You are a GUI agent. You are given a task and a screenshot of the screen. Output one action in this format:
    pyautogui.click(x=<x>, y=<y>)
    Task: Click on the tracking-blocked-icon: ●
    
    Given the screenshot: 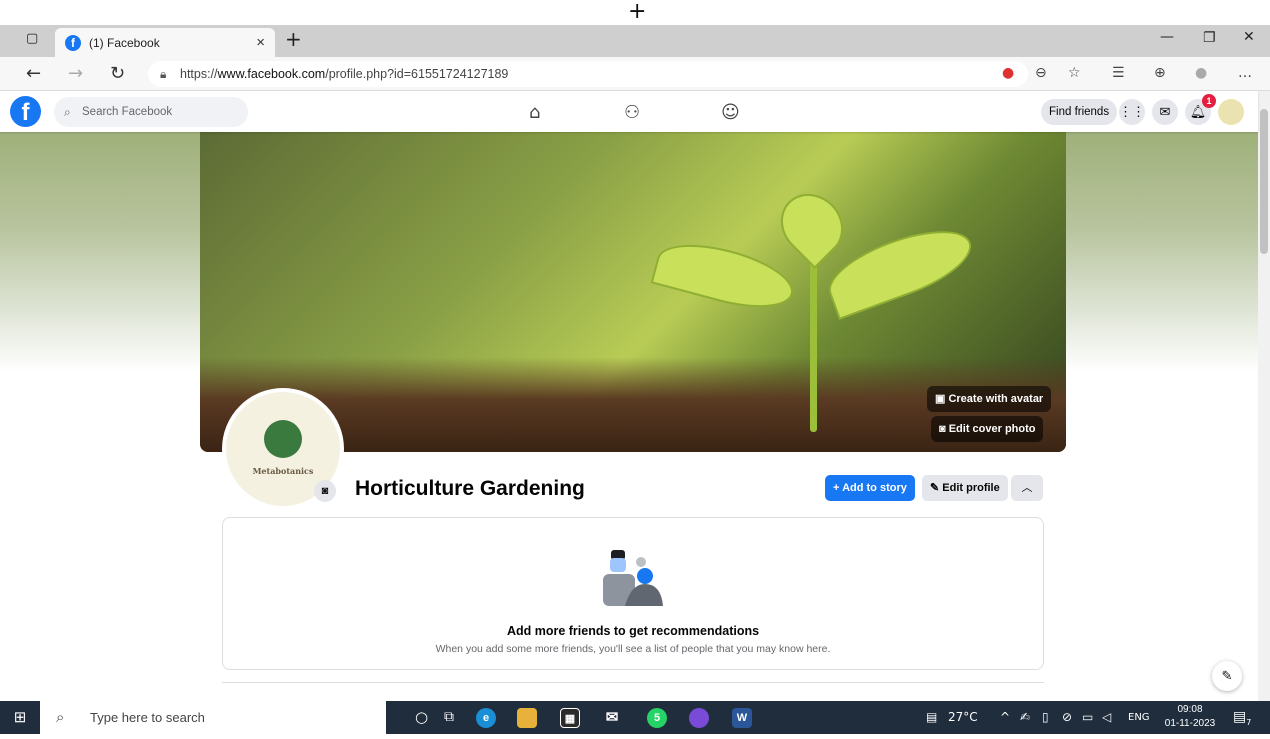 What is the action you would take?
    pyautogui.click(x=1008, y=73)
    